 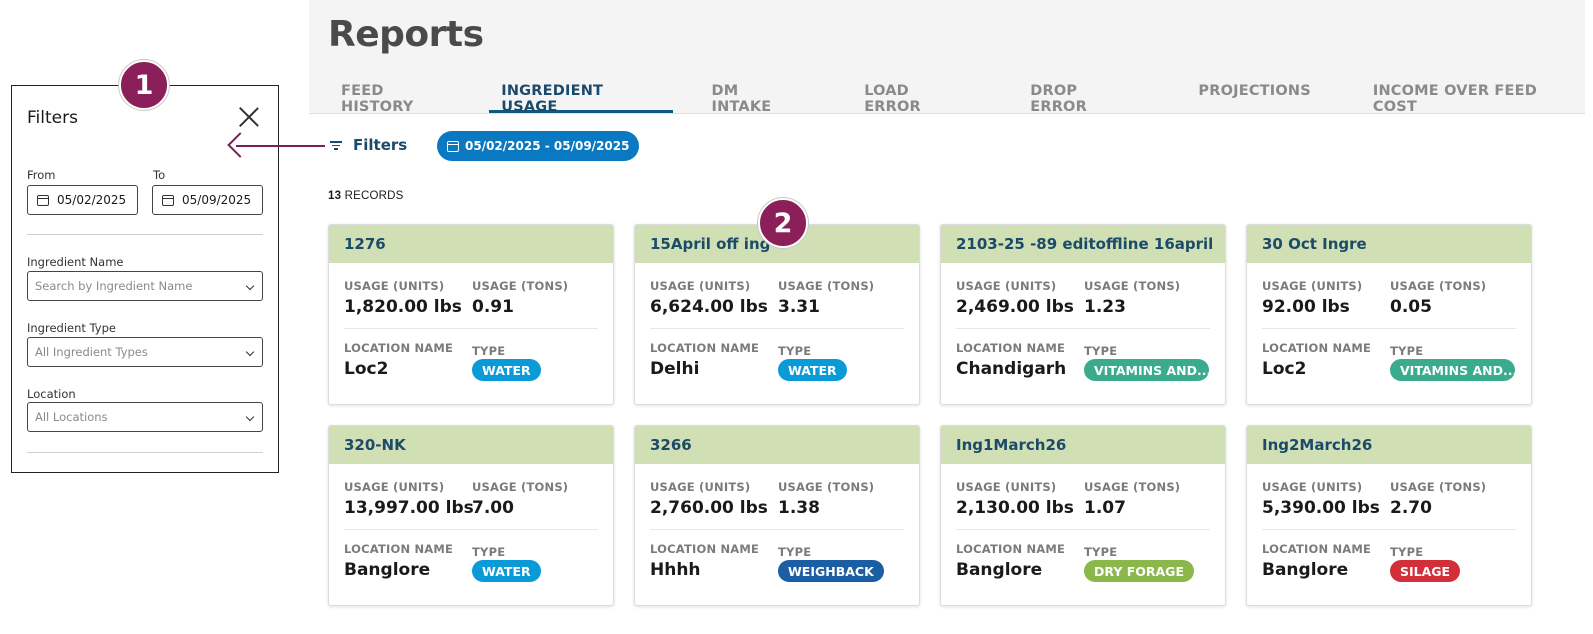 I want to click on type-badge: SILAGE, so click(x=1425, y=571).